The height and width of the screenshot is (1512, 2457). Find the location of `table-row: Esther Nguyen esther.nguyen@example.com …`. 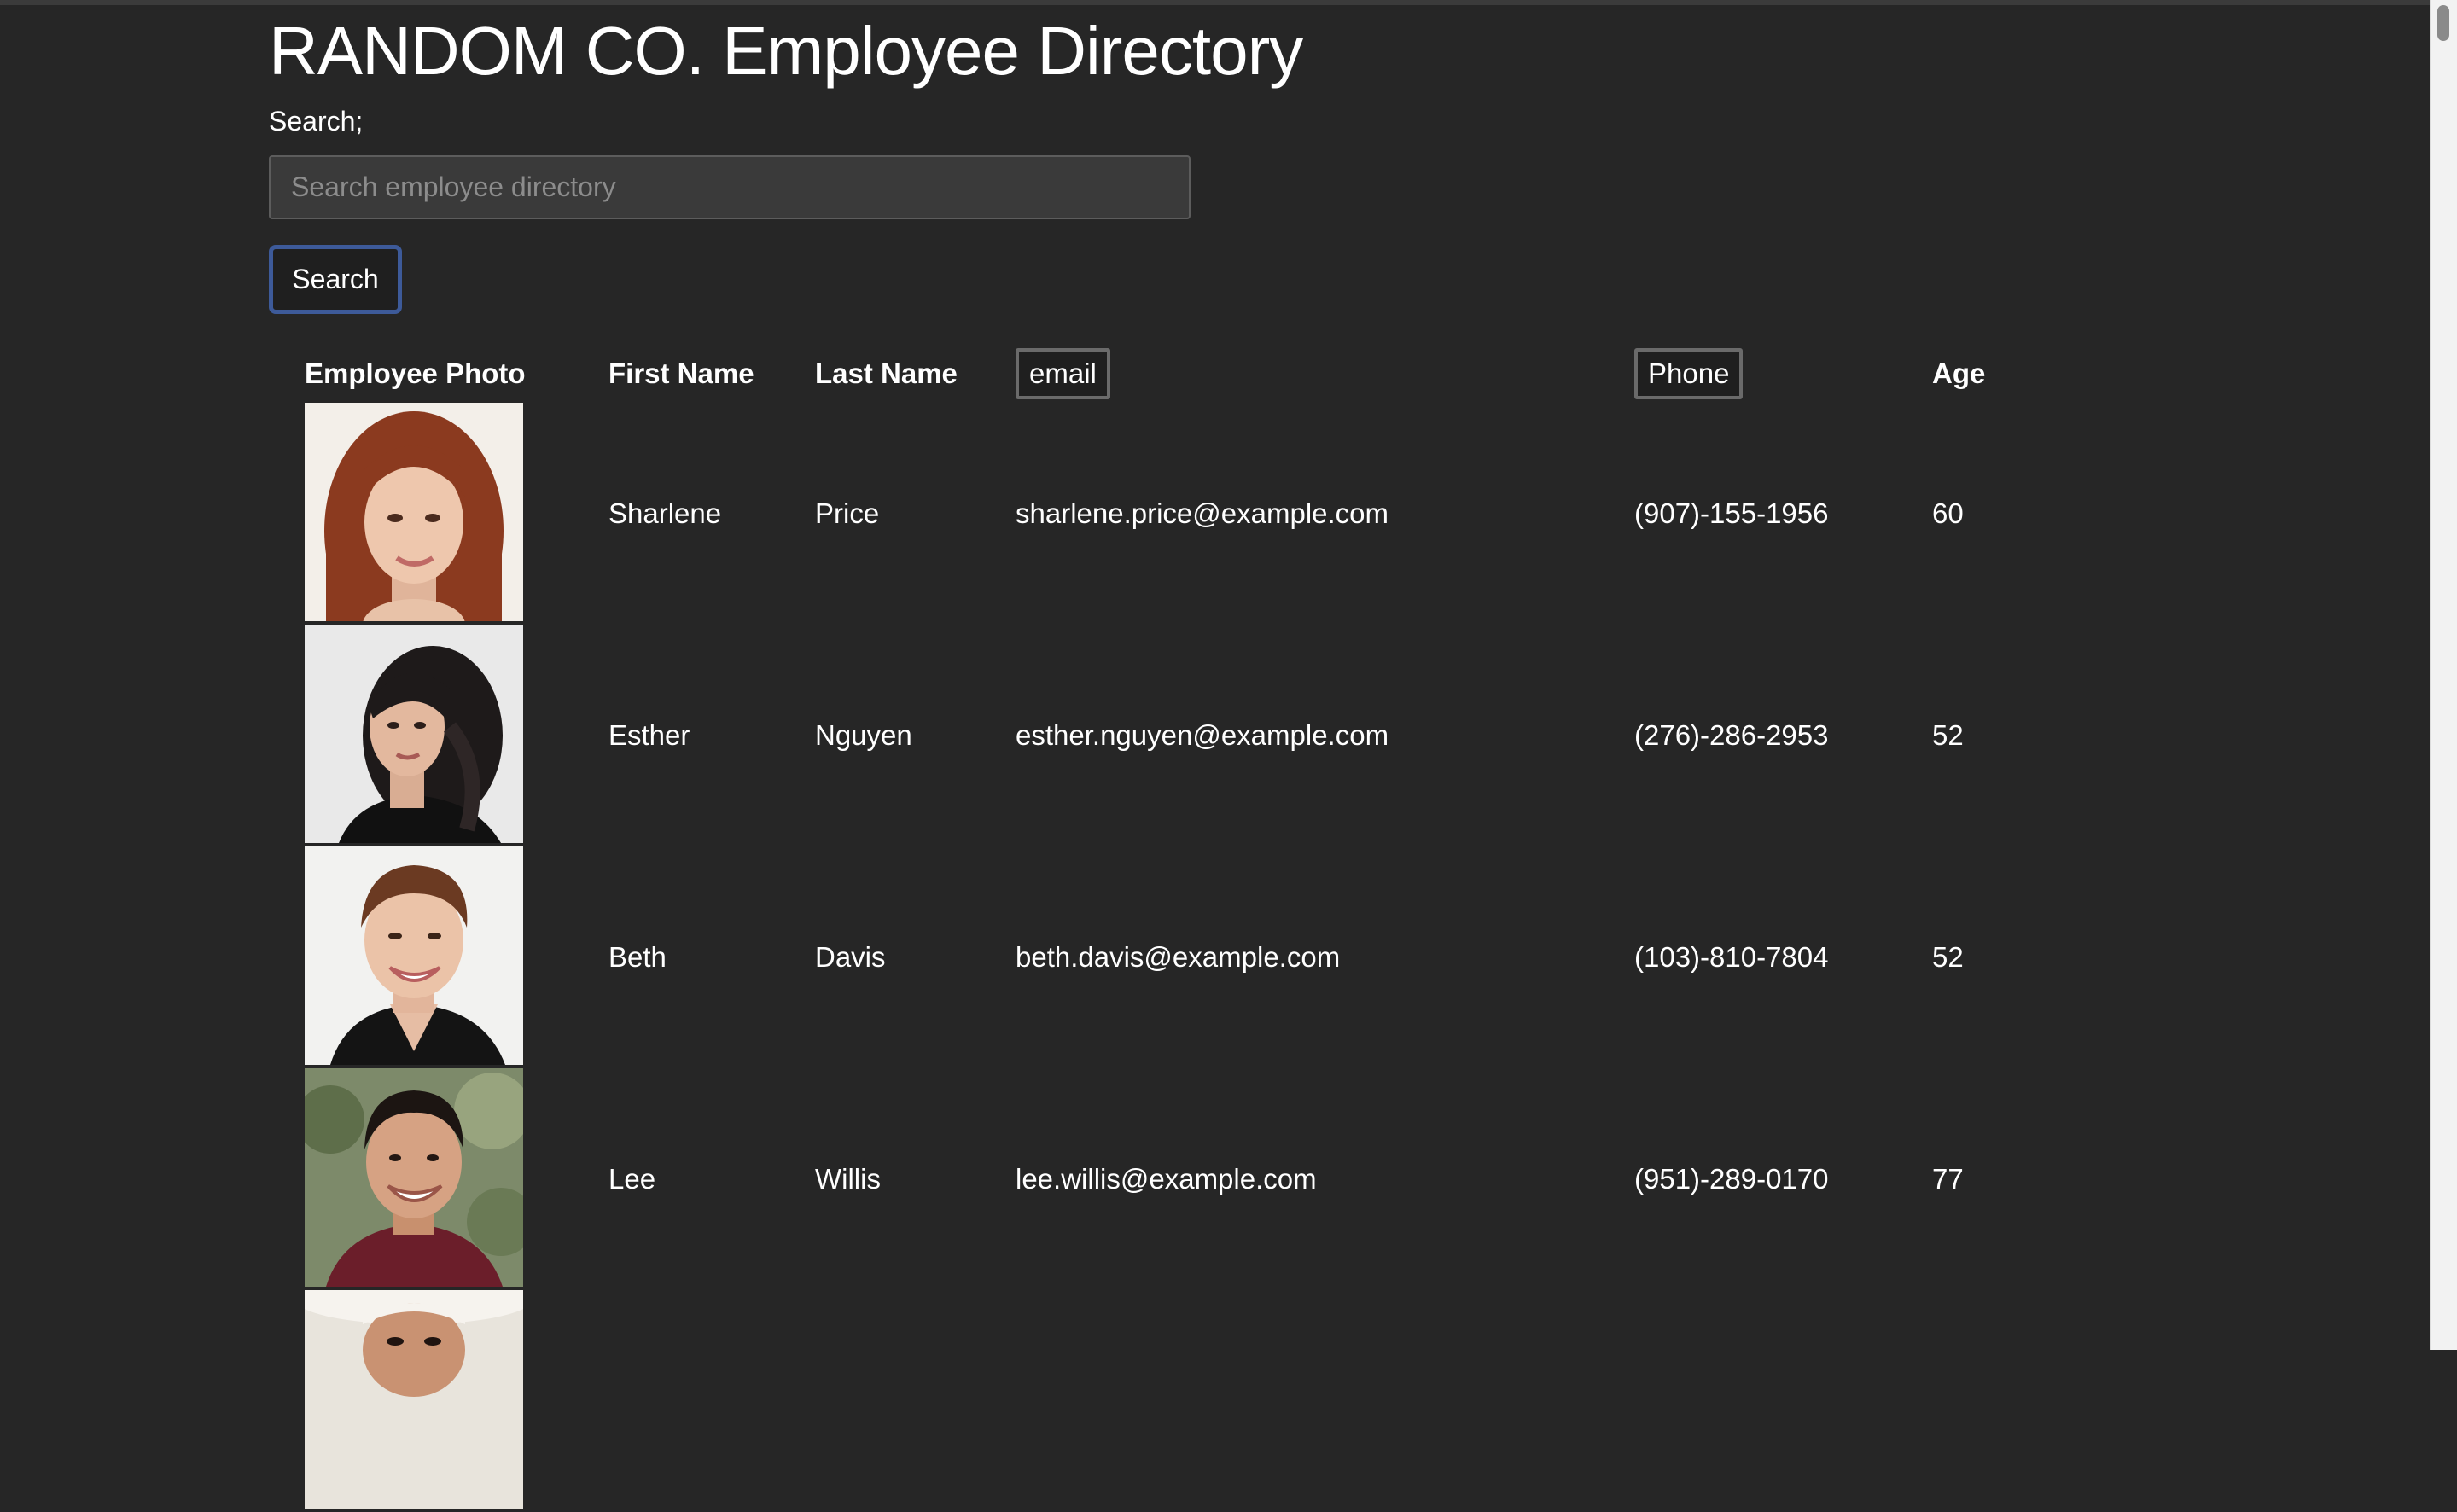

table-row: Esther Nguyen esther.nguyen@example.com … is located at coordinates (1250, 735).